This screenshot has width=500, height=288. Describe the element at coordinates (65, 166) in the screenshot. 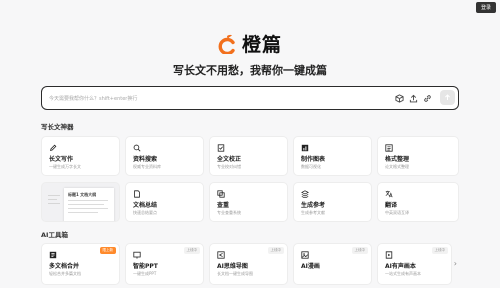

I see `card-desc: 一键生成万字长文` at that location.